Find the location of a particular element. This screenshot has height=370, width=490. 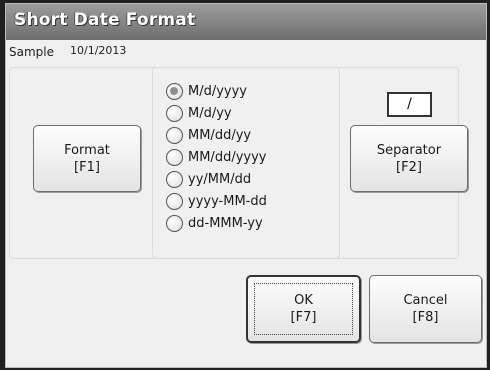

cancel-button-key: [F8] is located at coordinates (425, 317).